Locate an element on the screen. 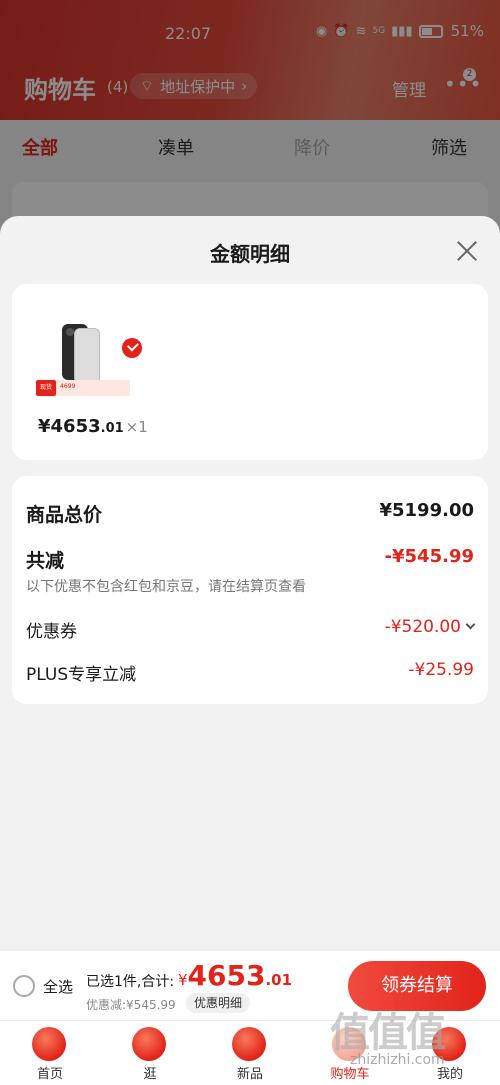 Image resolution: width=500 pixels, height=1085 pixels. watermark-logo: 值值值 is located at coordinates (388, 1033).